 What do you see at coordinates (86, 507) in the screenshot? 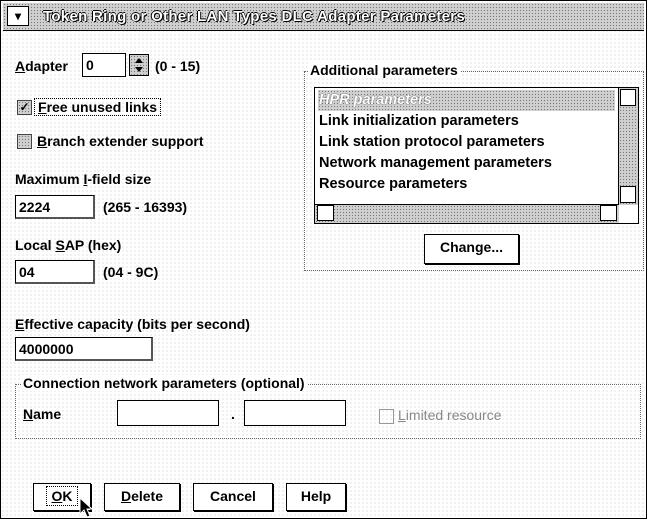
I see `mouse-pointer-icon` at bounding box center [86, 507].